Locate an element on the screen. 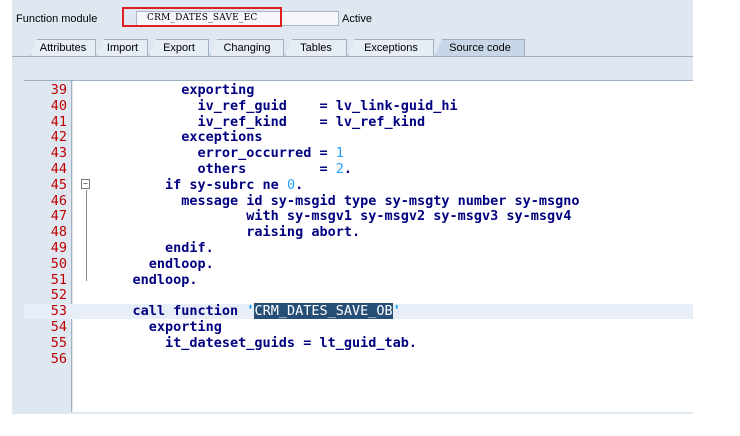  tab-exceptions: Exceptions is located at coordinates (391, 47).